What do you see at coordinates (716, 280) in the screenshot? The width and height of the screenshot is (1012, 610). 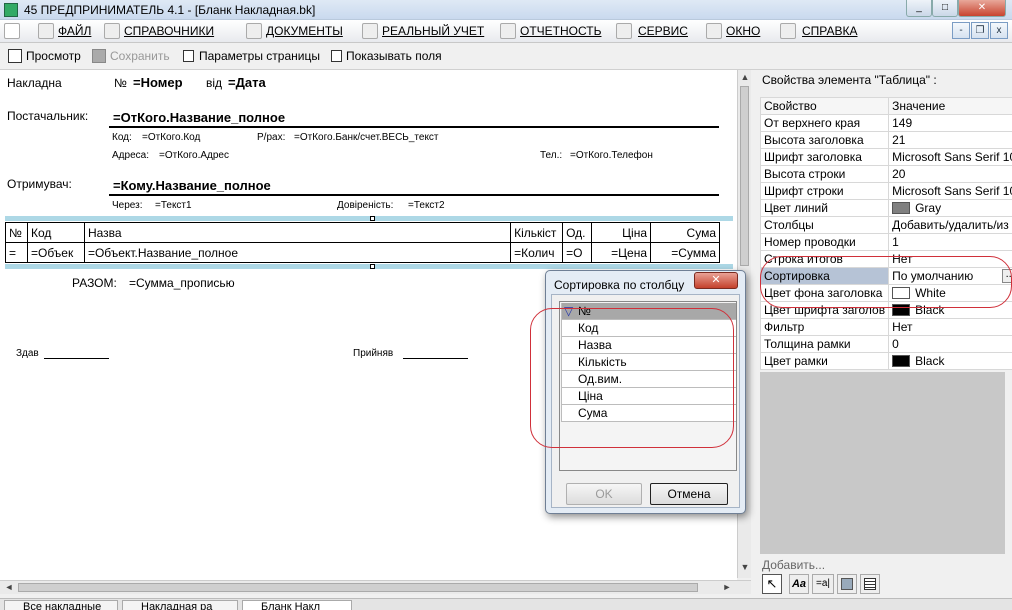 I see `dialog-close-button: ✕` at bounding box center [716, 280].